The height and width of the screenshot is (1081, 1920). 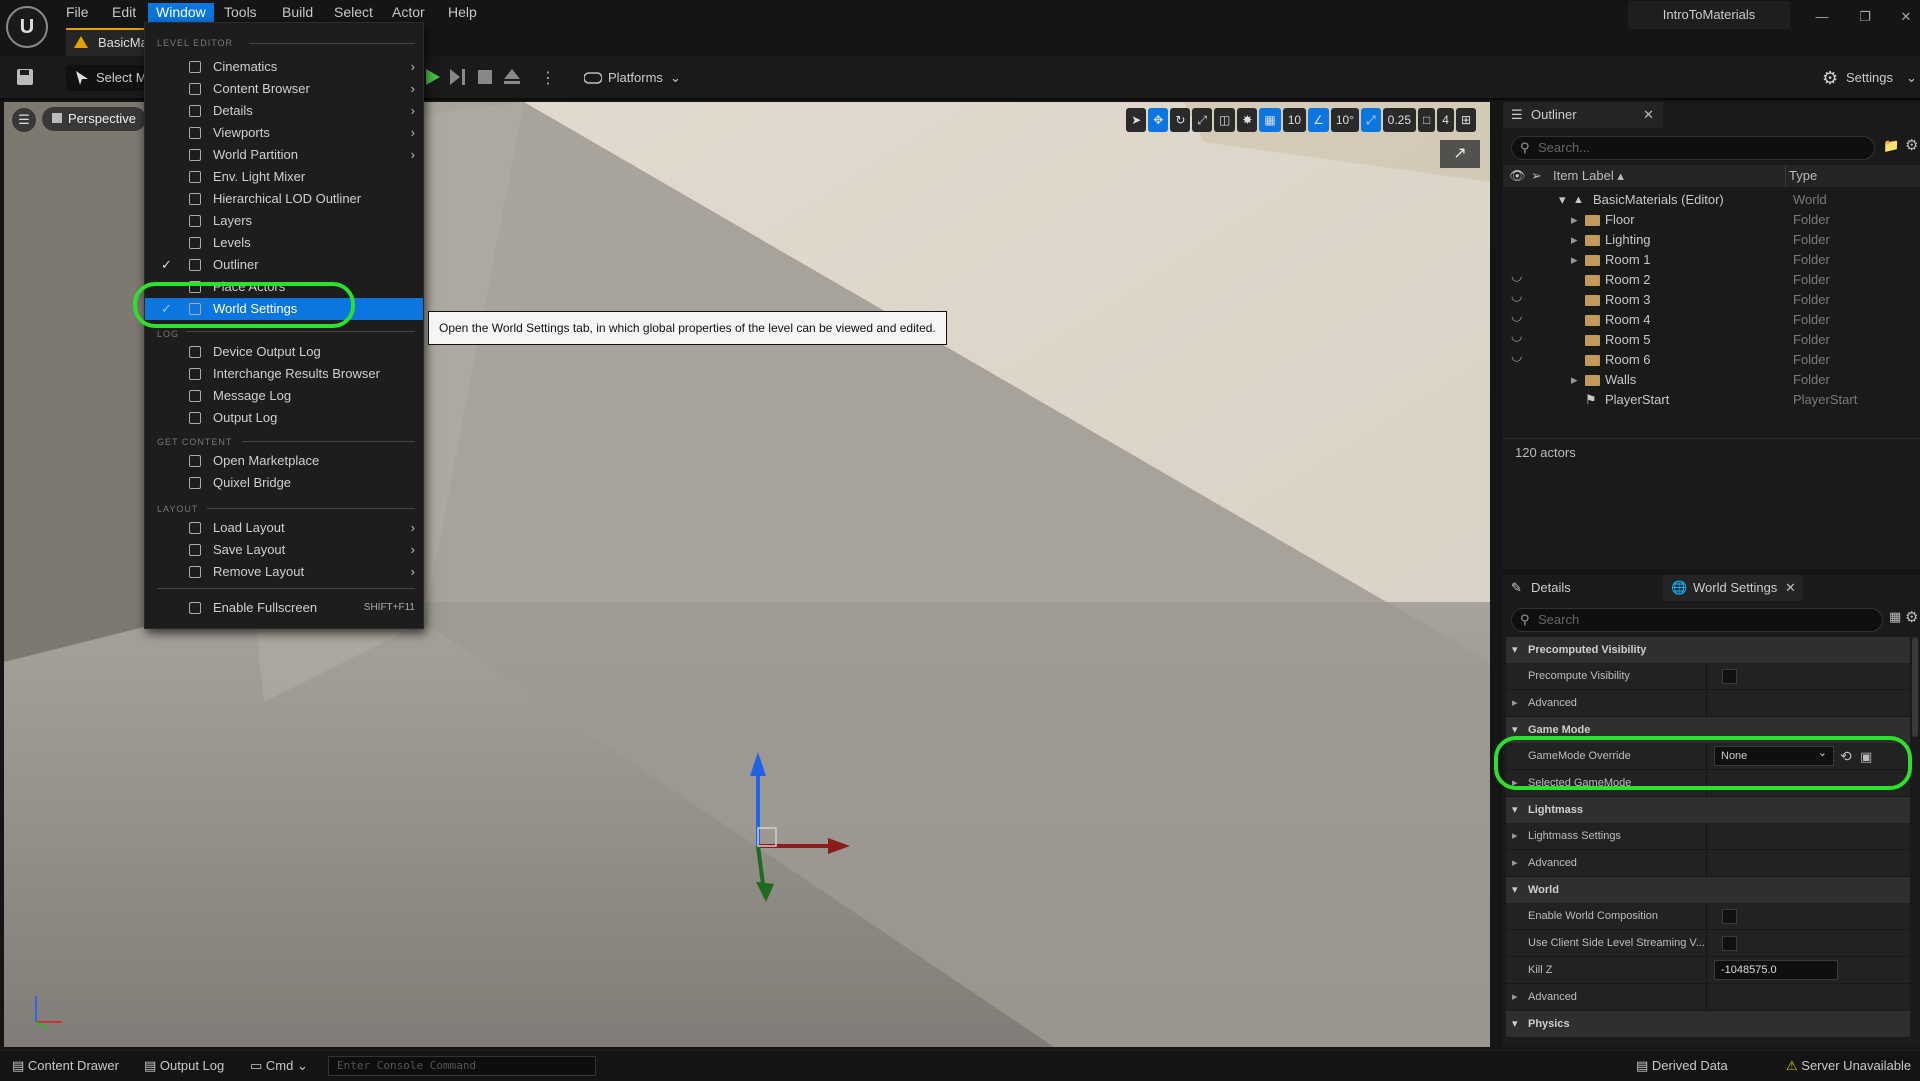 I want to click on outliner-row: ▸ Lighting Folder, so click(x=1711, y=240).